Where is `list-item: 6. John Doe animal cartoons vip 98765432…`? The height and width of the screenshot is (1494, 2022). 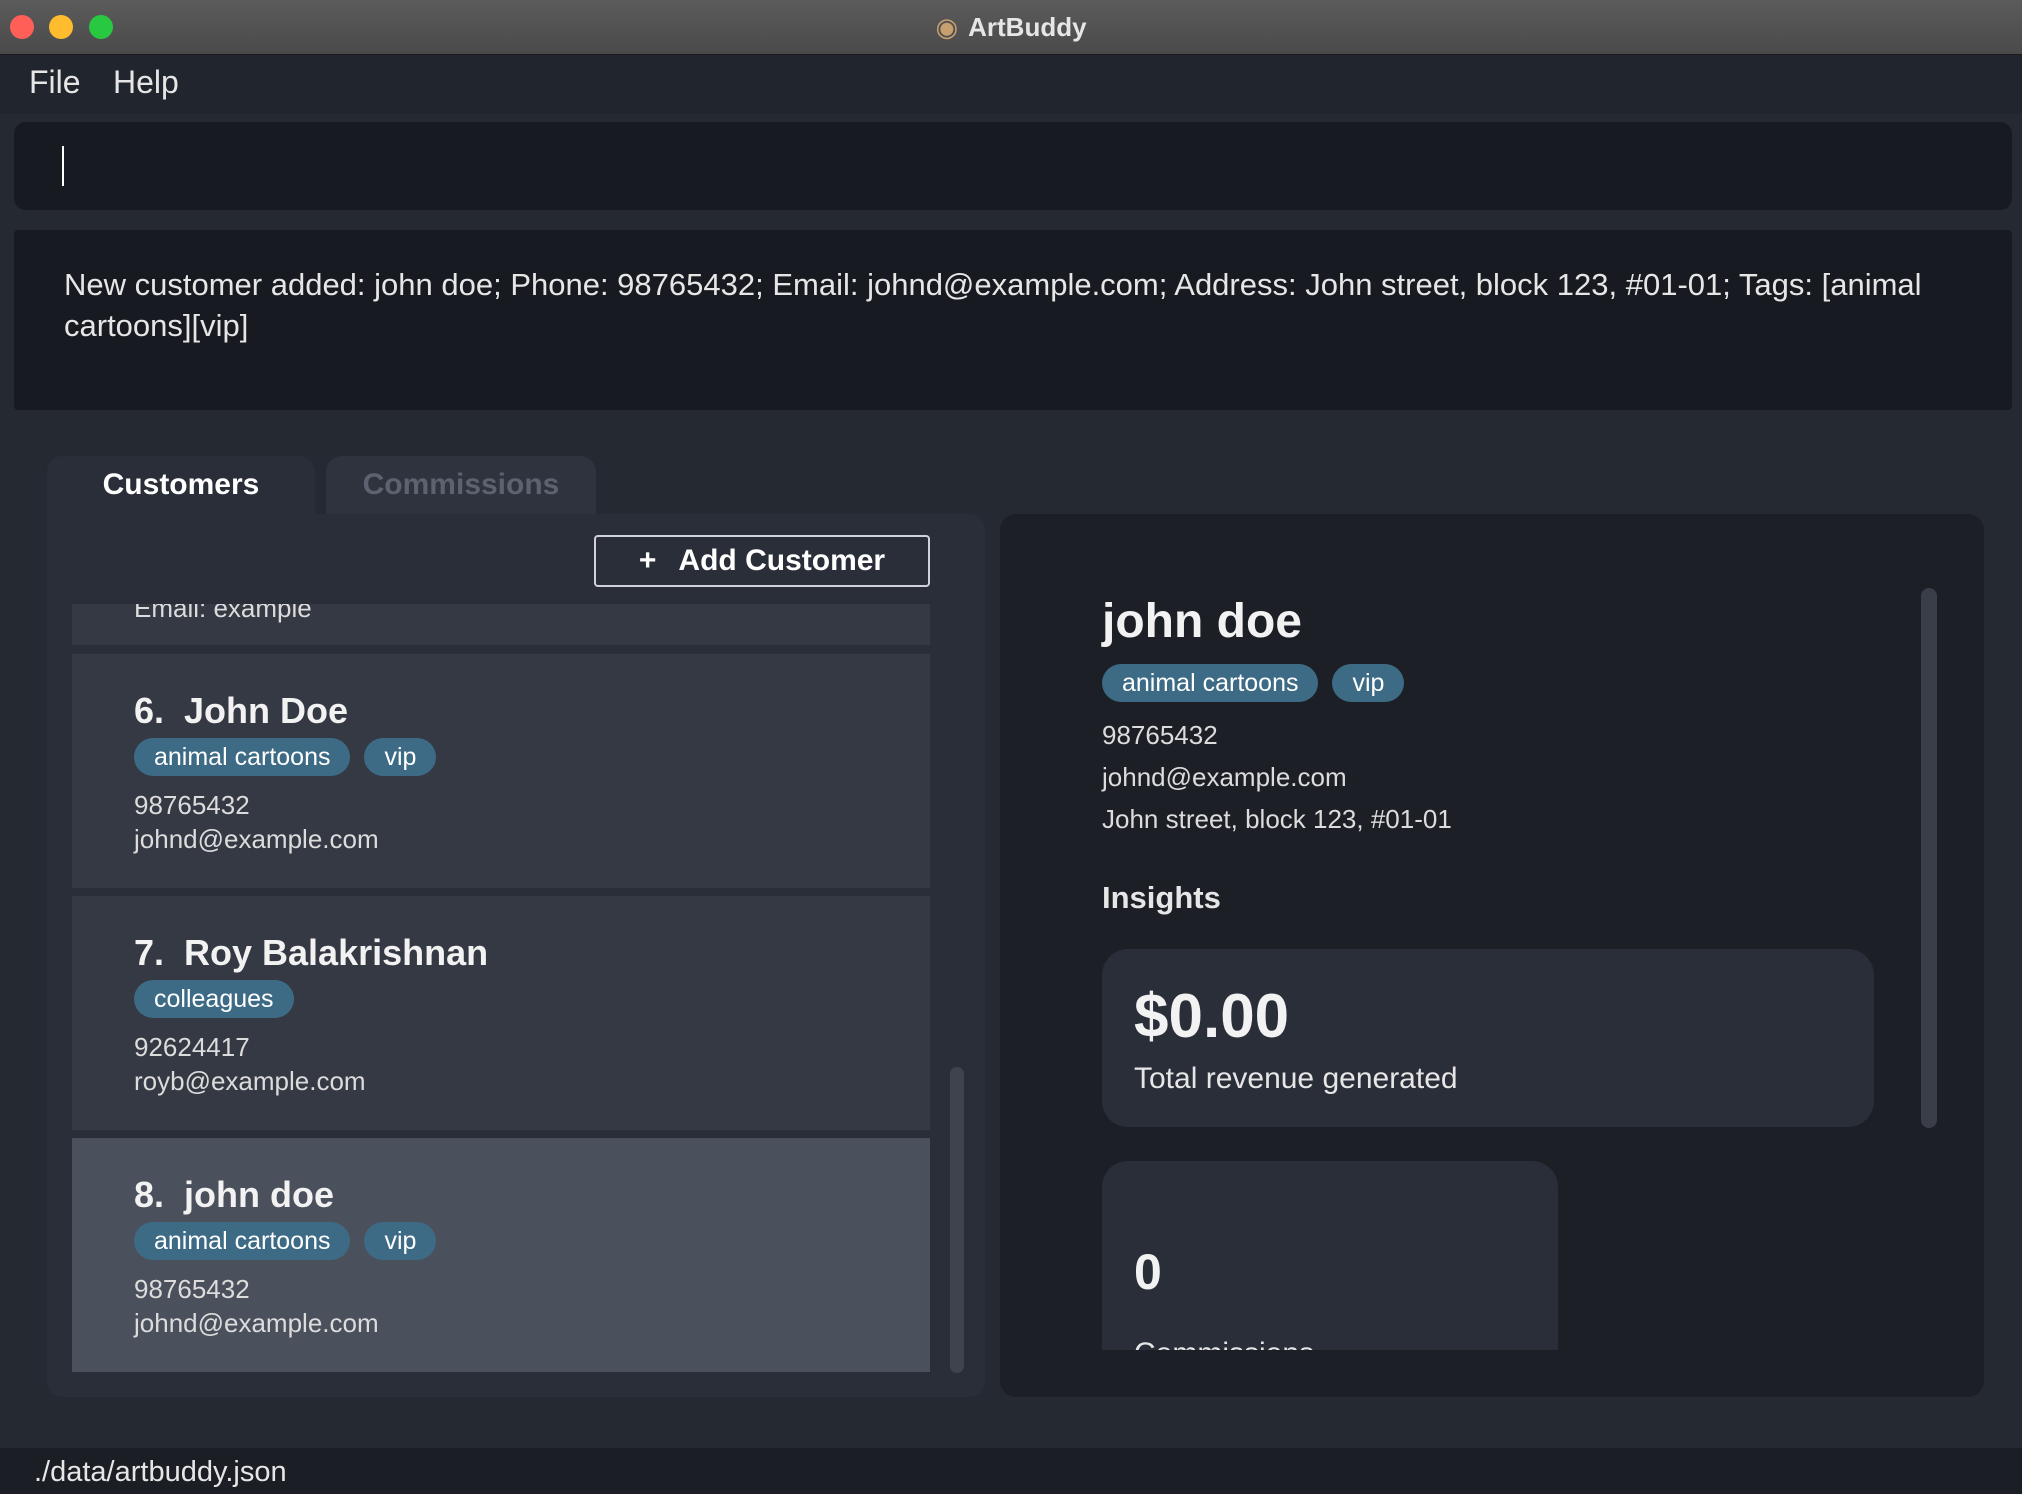 list-item: 6. John Doe animal cartoons vip 98765432… is located at coordinates (501, 771).